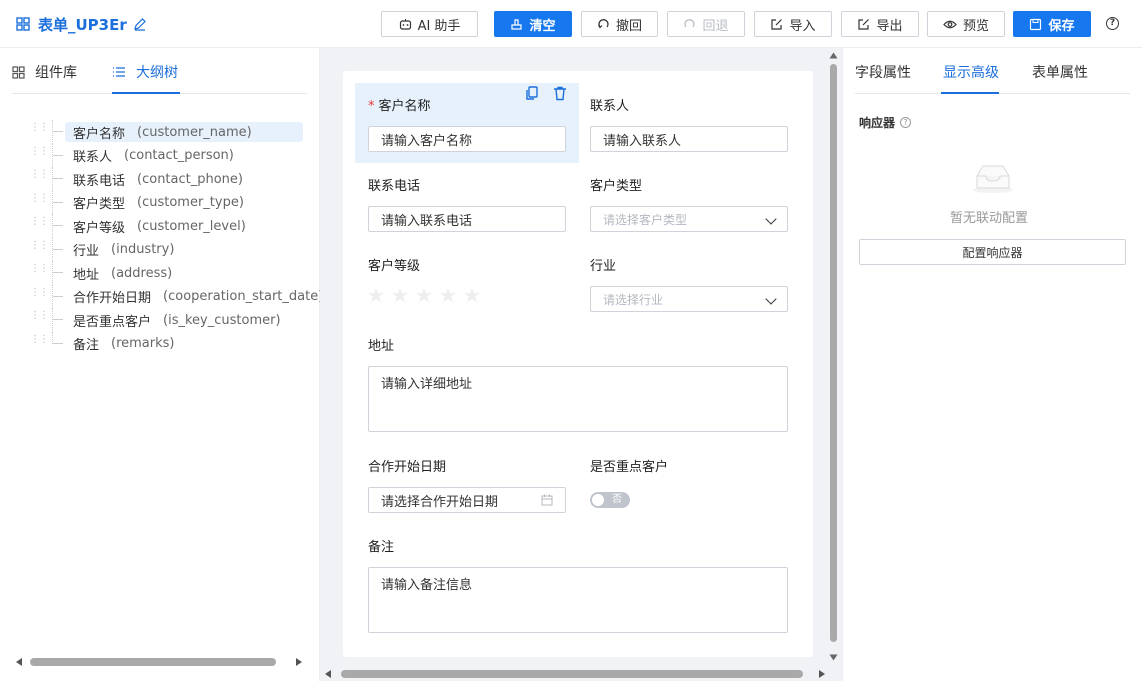  I want to click on field-address: 地址 请输入详细地址, so click(578, 378).